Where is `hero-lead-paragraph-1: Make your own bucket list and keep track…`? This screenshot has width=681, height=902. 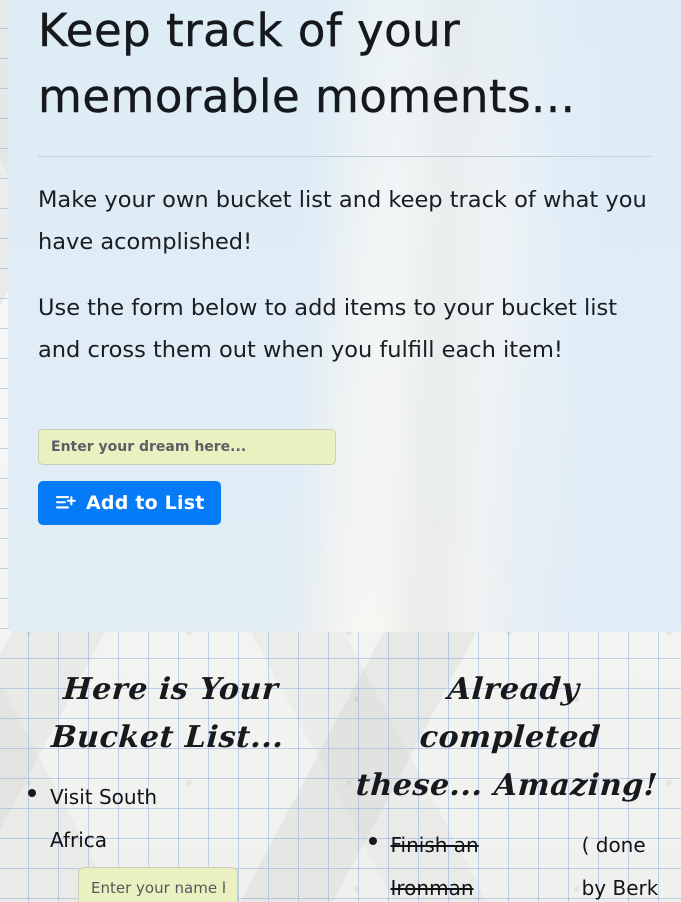 hero-lead-paragraph-1: Make your own bucket list and keep track… is located at coordinates (342, 221).